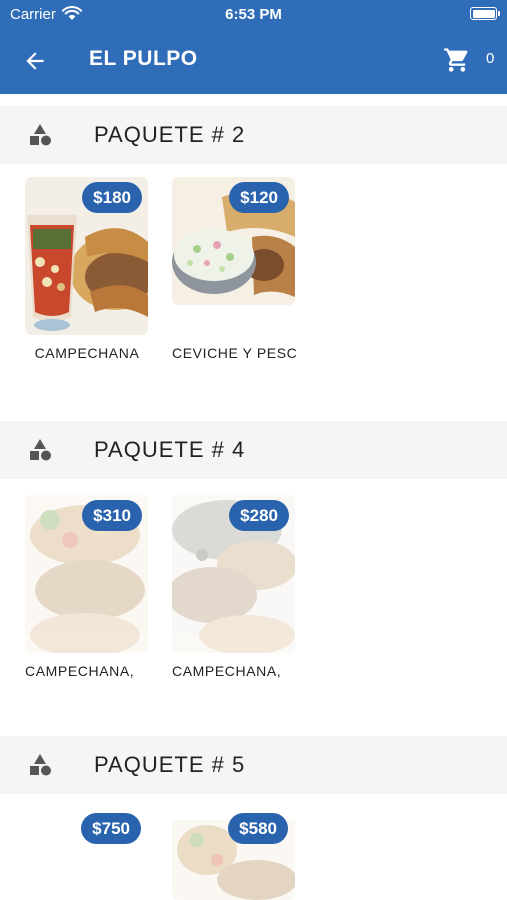 The image size is (507, 900). I want to click on price-badge: $310, so click(112, 515).